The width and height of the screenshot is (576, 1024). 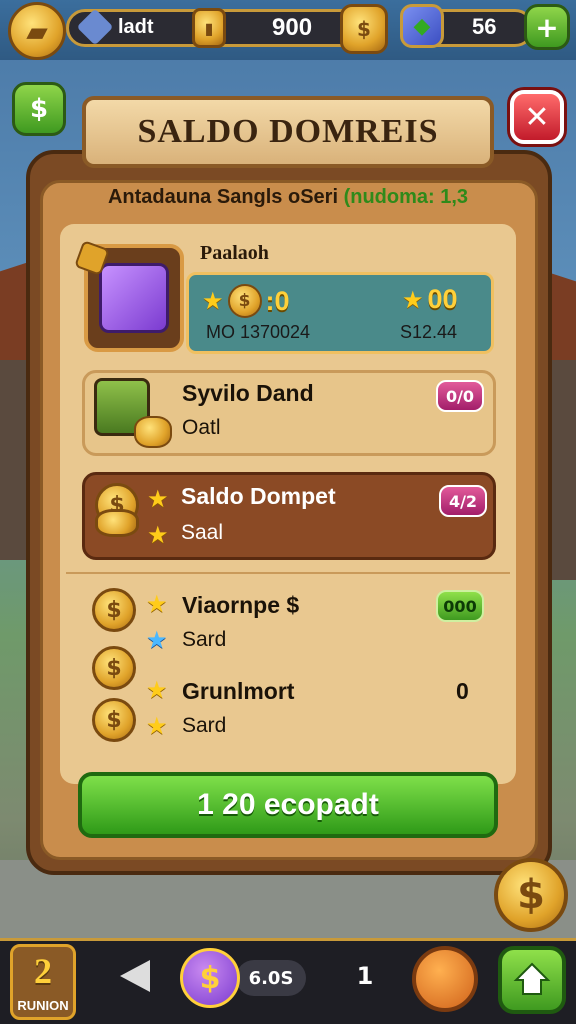 I want to click on home-icon, so click(x=532, y=978).